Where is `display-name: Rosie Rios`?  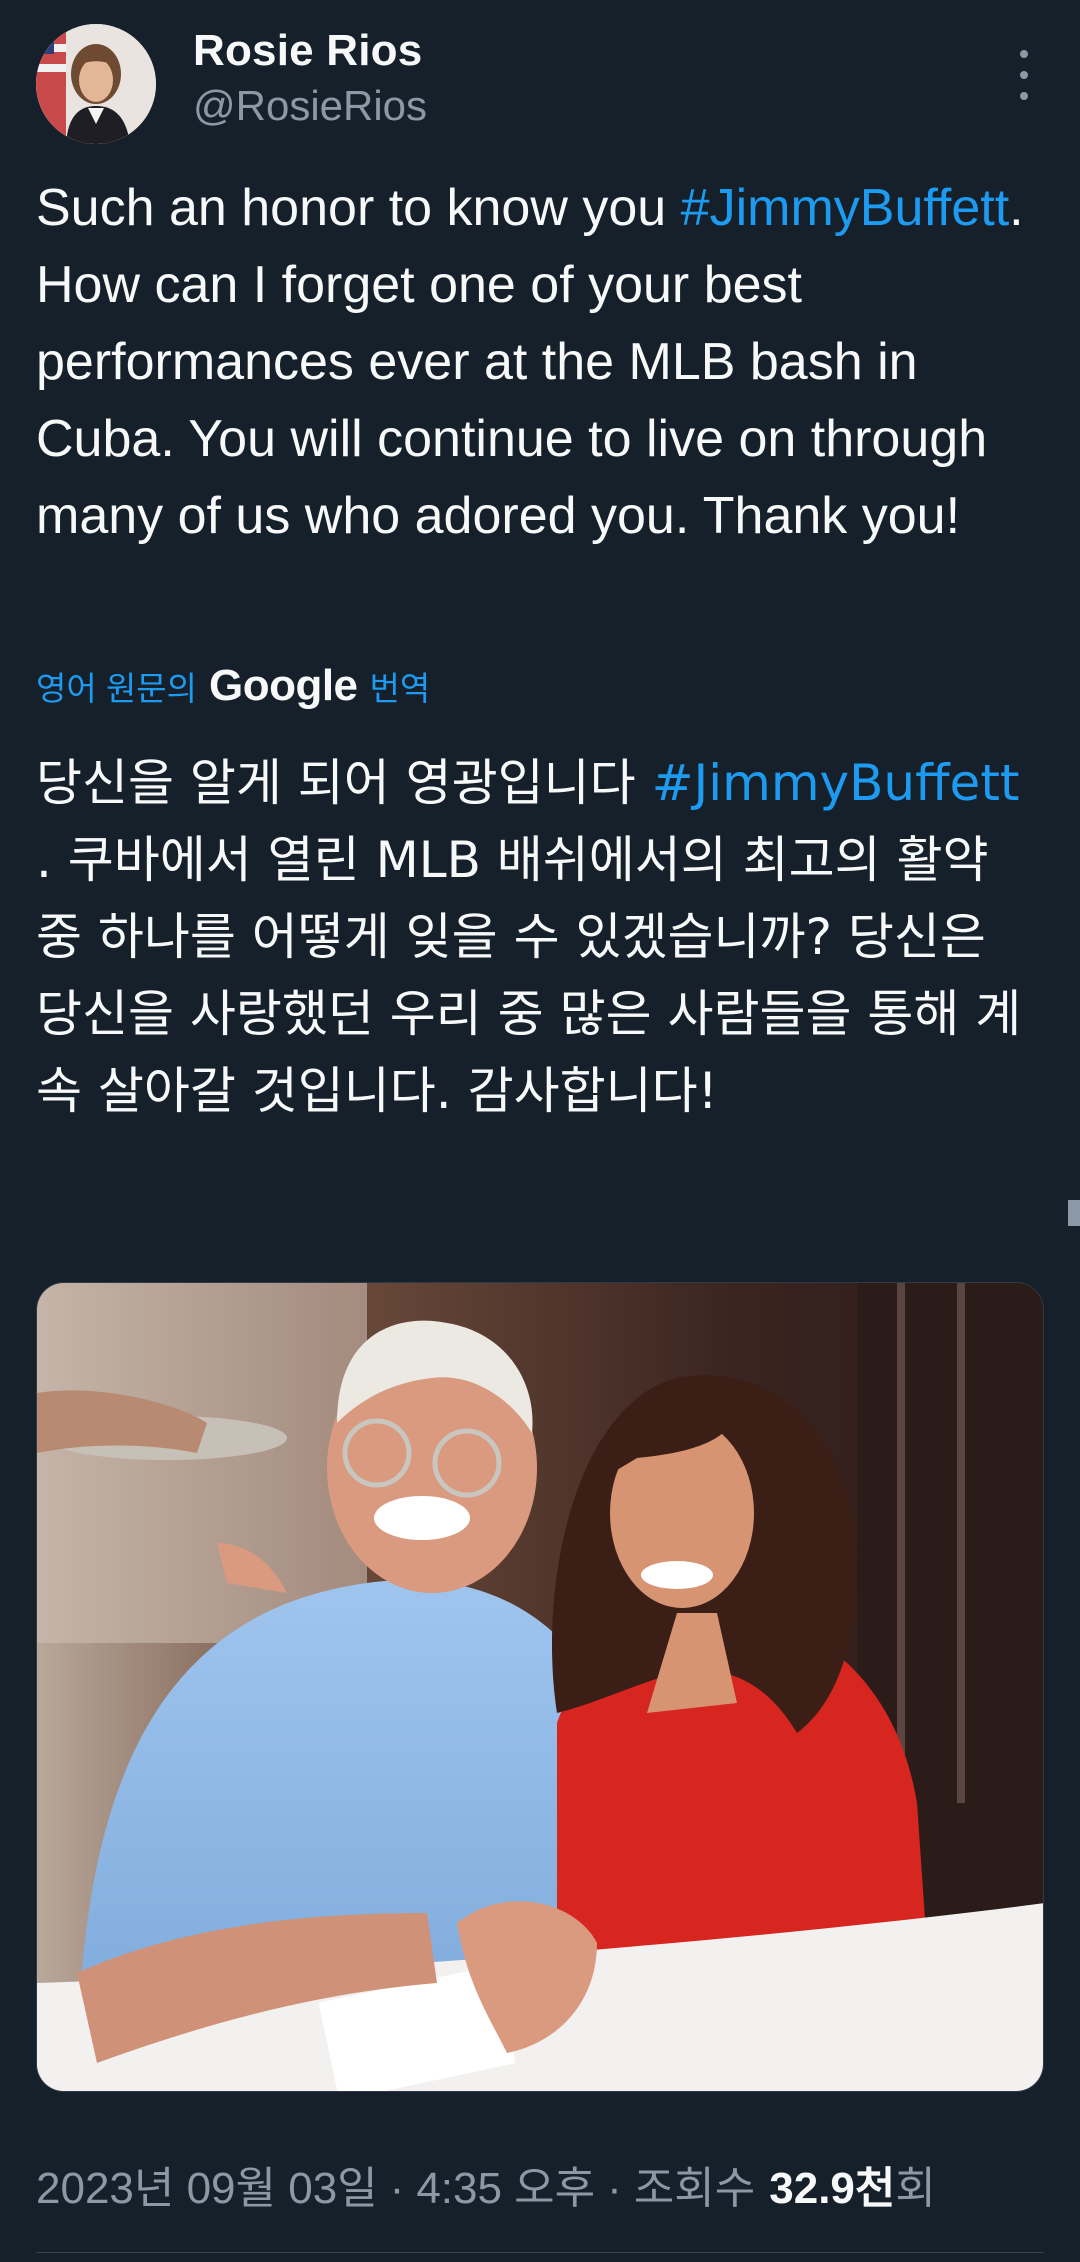 display-name: Rosie Rios is located at coordinates (307, 51).